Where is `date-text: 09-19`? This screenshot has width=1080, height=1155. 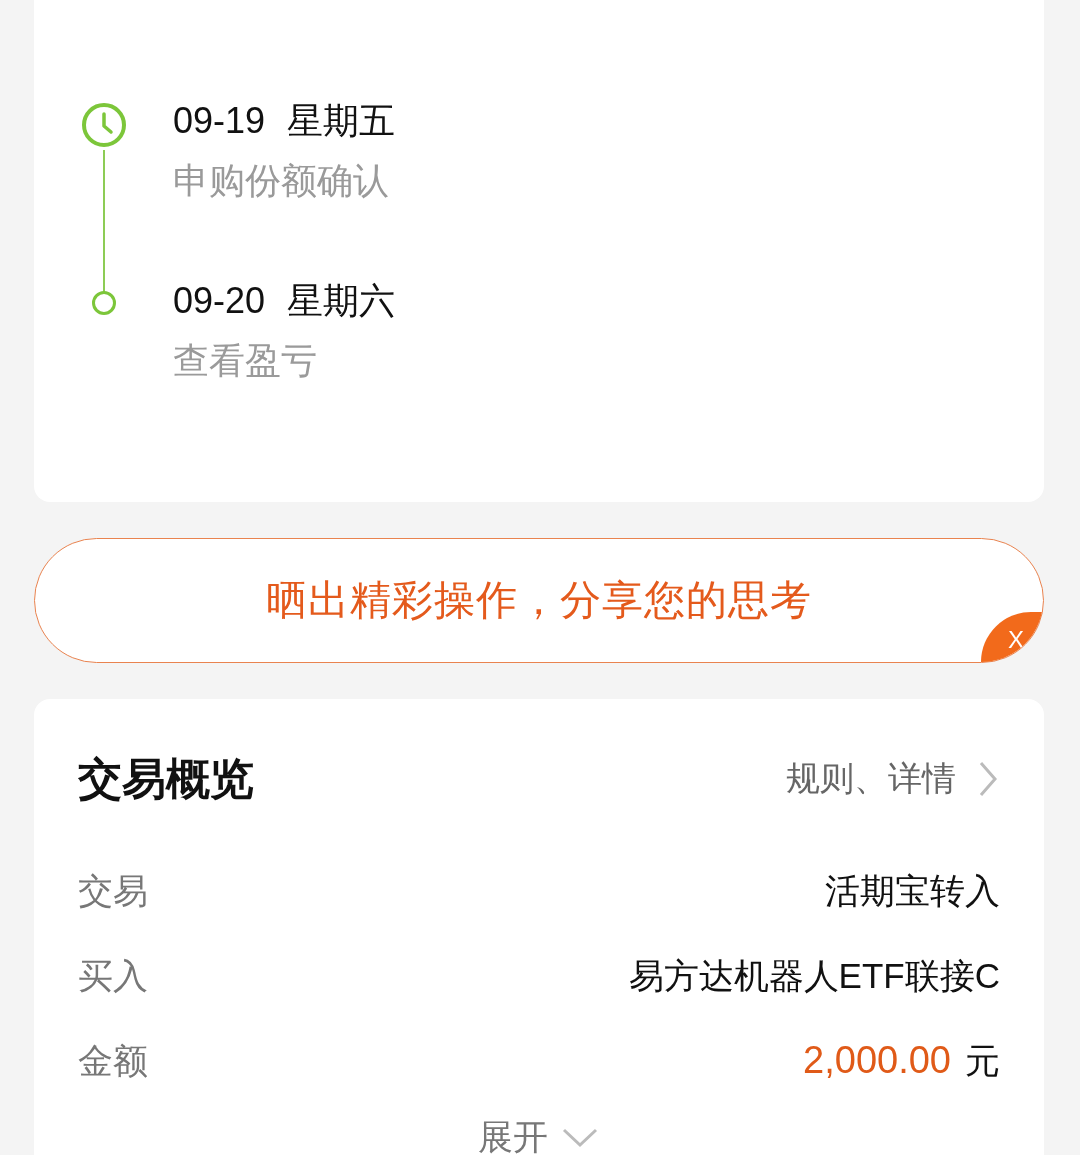
date-text: 09-19 is located at coordinates (219, 121).